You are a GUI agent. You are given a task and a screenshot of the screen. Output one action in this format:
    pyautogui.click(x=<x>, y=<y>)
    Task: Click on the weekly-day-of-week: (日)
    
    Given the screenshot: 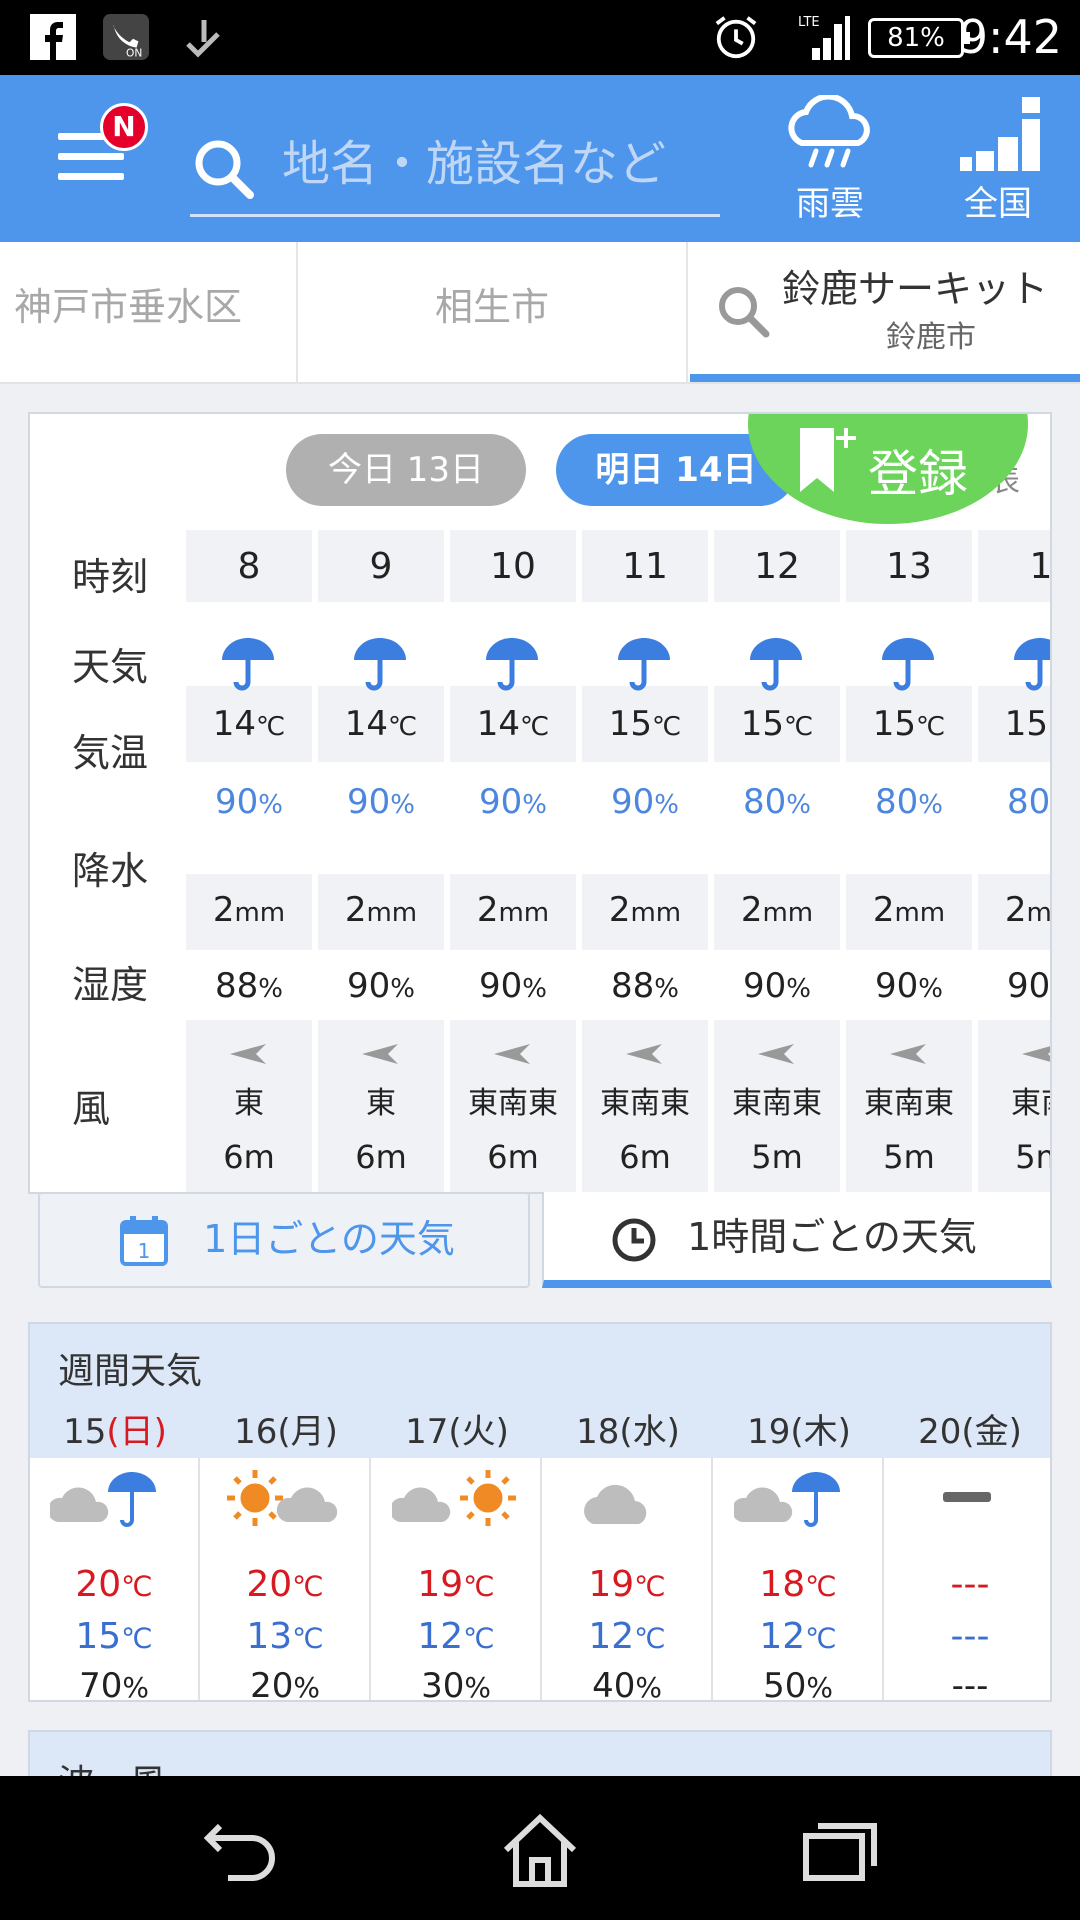 What is the action you would take?
    pyautogui.click(x=136, y=1432)
    